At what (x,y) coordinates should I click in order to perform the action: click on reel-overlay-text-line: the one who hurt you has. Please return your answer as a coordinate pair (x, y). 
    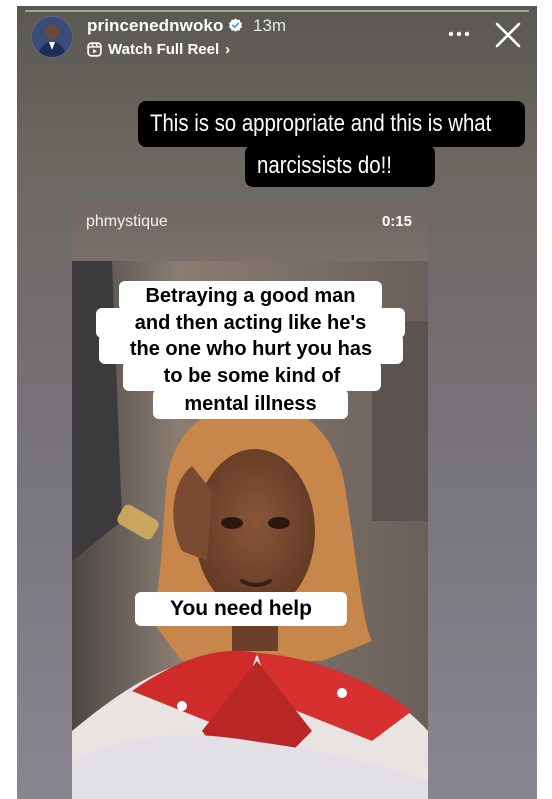
    Looking at the image, I should click on (251, 349).